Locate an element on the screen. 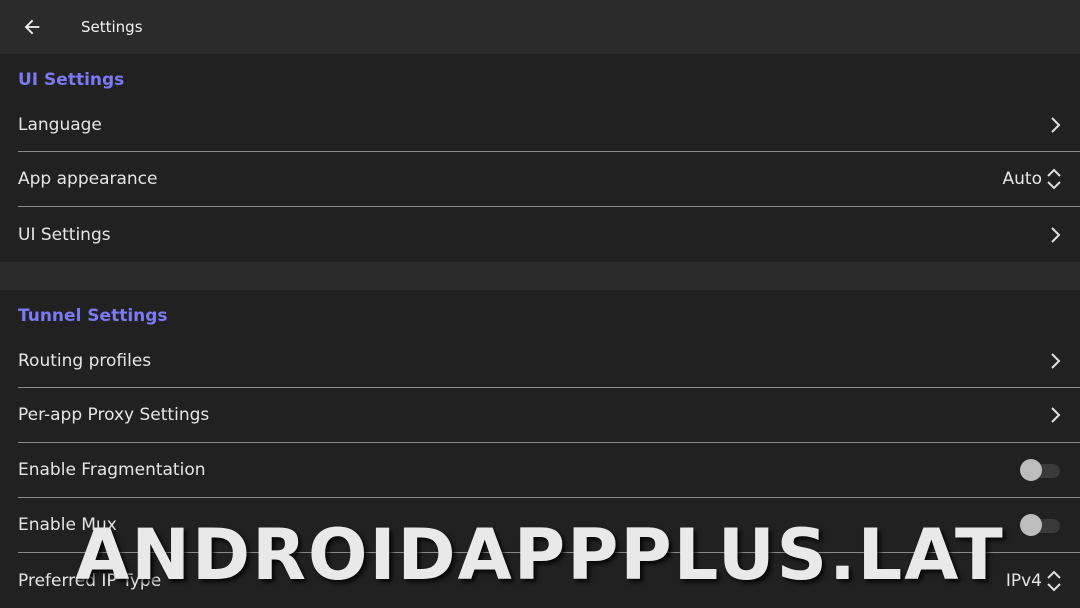 Image resolution: width=1080 pixels, height=608 pixels. arrow-left-icon is located at coordinates (32, 27).